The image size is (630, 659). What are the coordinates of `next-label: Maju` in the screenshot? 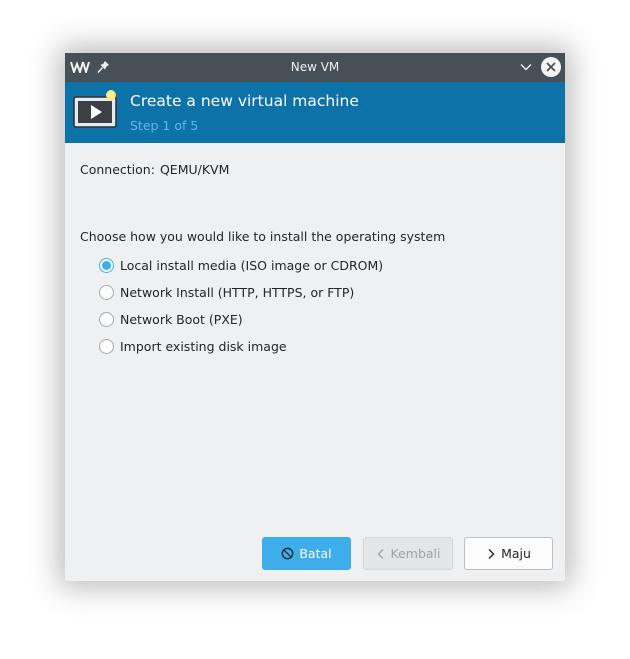 It's located at (516, 553).